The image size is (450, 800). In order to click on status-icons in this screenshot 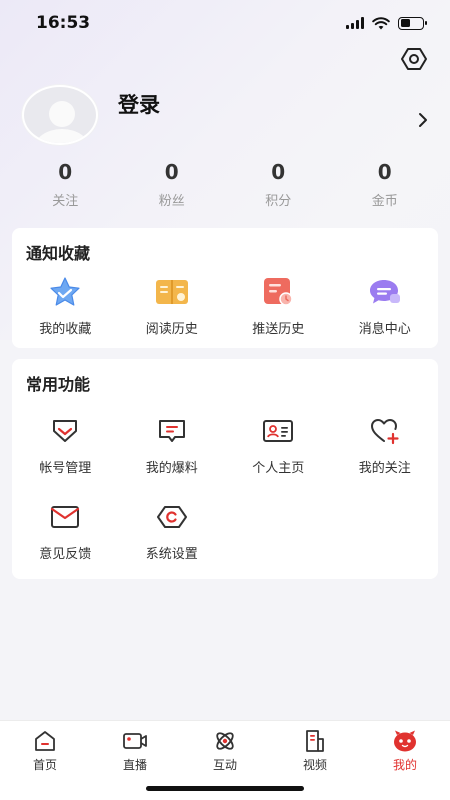, I will do `click(386, 23)`.